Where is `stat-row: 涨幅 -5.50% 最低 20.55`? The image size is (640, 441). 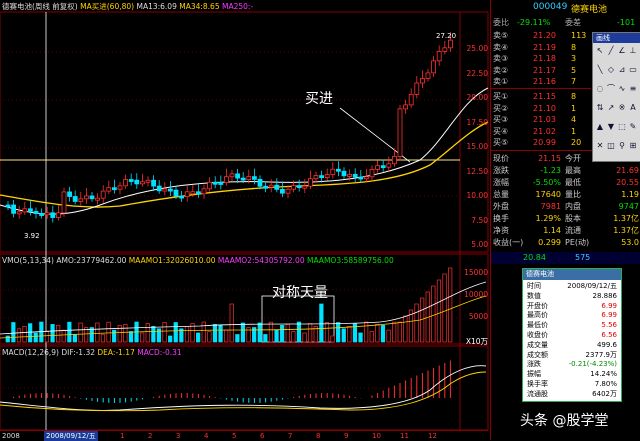
stat-row: 涨幅 -5.50% 最低 20.55 is located at coordinates (566, 182).